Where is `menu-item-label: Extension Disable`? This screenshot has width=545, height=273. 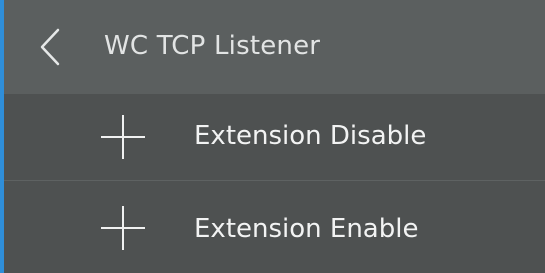 menu-item-label: Extension Disable is located at coordinates (310, 136).